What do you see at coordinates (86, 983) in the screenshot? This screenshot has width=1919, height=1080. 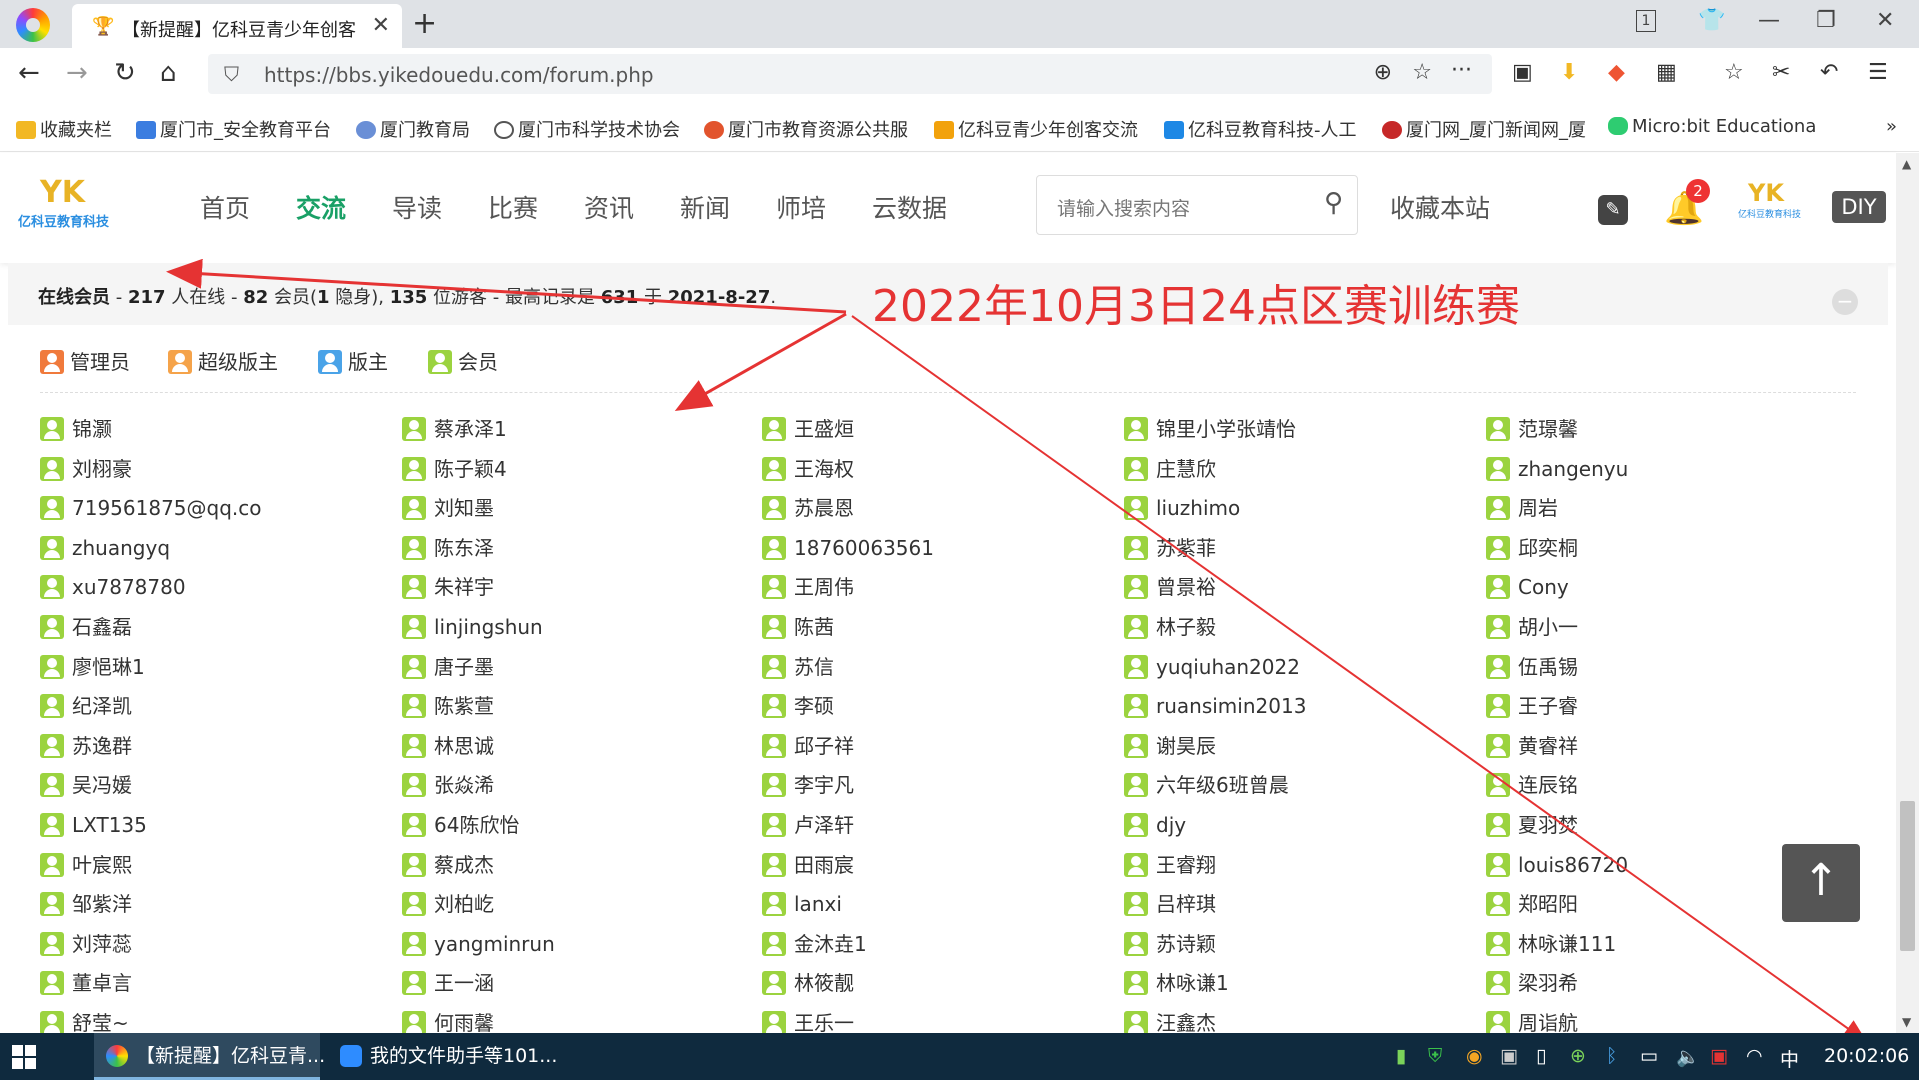 I see `member-item: 董卓言` at bounding box center [86, 983].